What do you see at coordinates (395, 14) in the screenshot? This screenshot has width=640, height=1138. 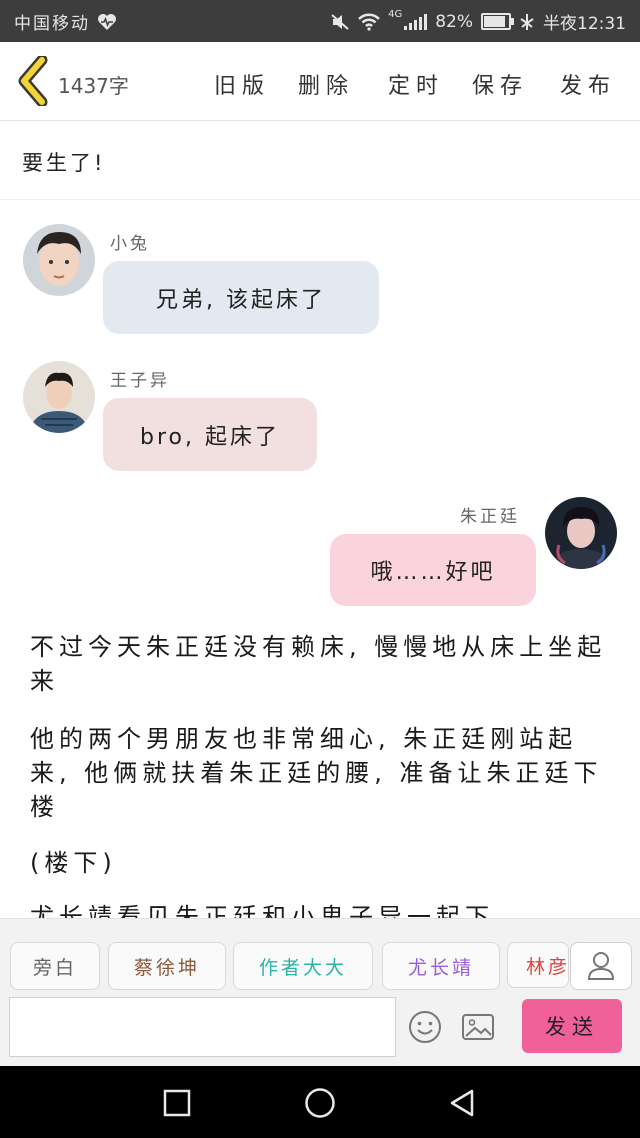 I see `network-label: 4G` at bounding box center [395, 14].